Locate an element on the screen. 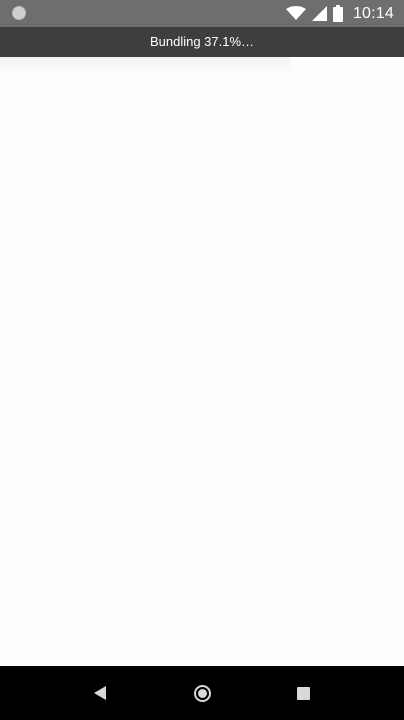 The height and width of the screenshot is (720, 404). home-icon is located at coordinates (202, 693).